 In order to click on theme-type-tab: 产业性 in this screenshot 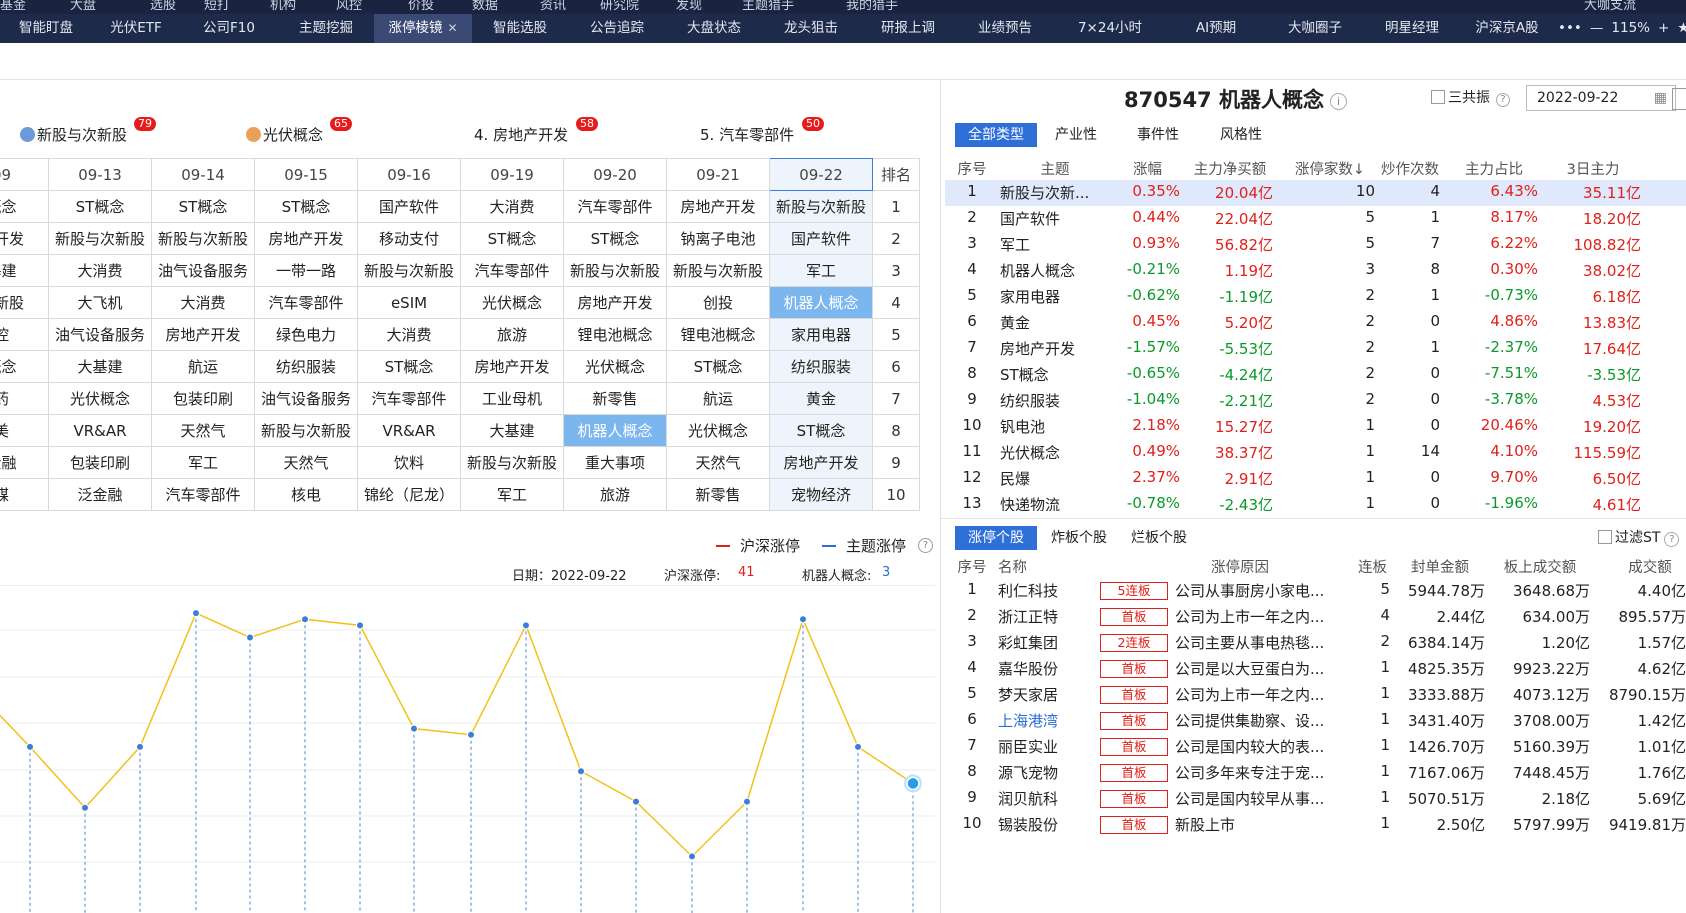, I will do `click(1076, 135)`.